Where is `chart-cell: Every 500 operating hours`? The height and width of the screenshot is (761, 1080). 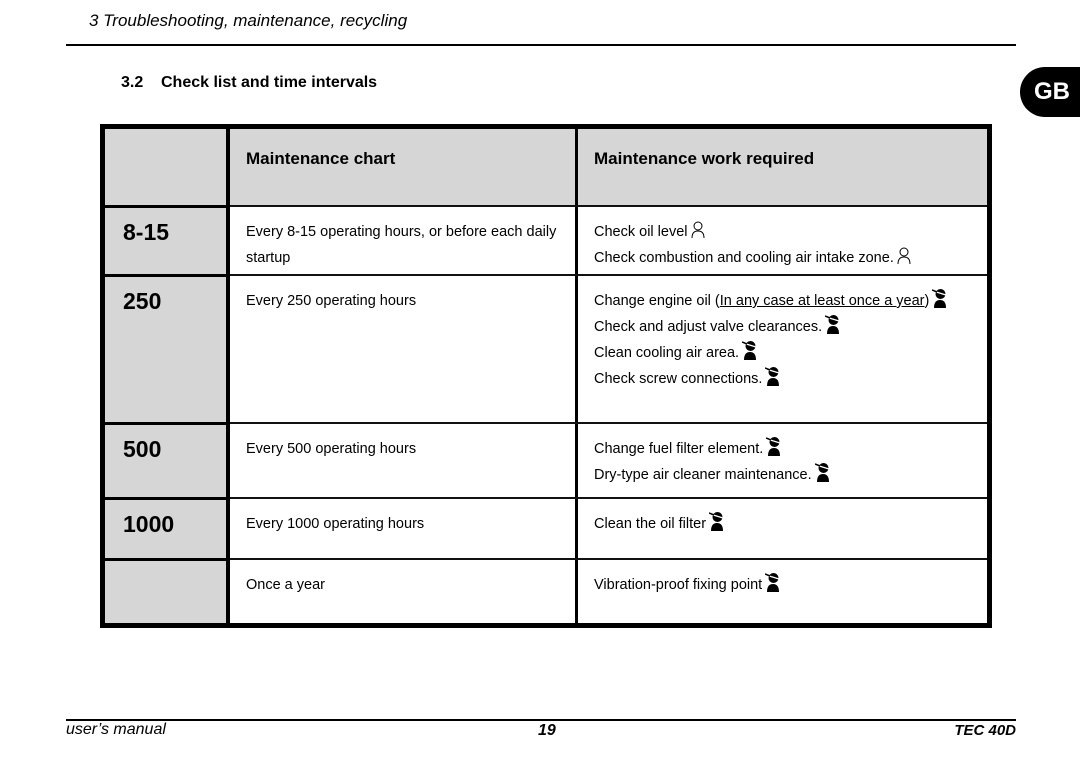
chart-cell: Every 500 operating hours is located at coordinates (404, 461).